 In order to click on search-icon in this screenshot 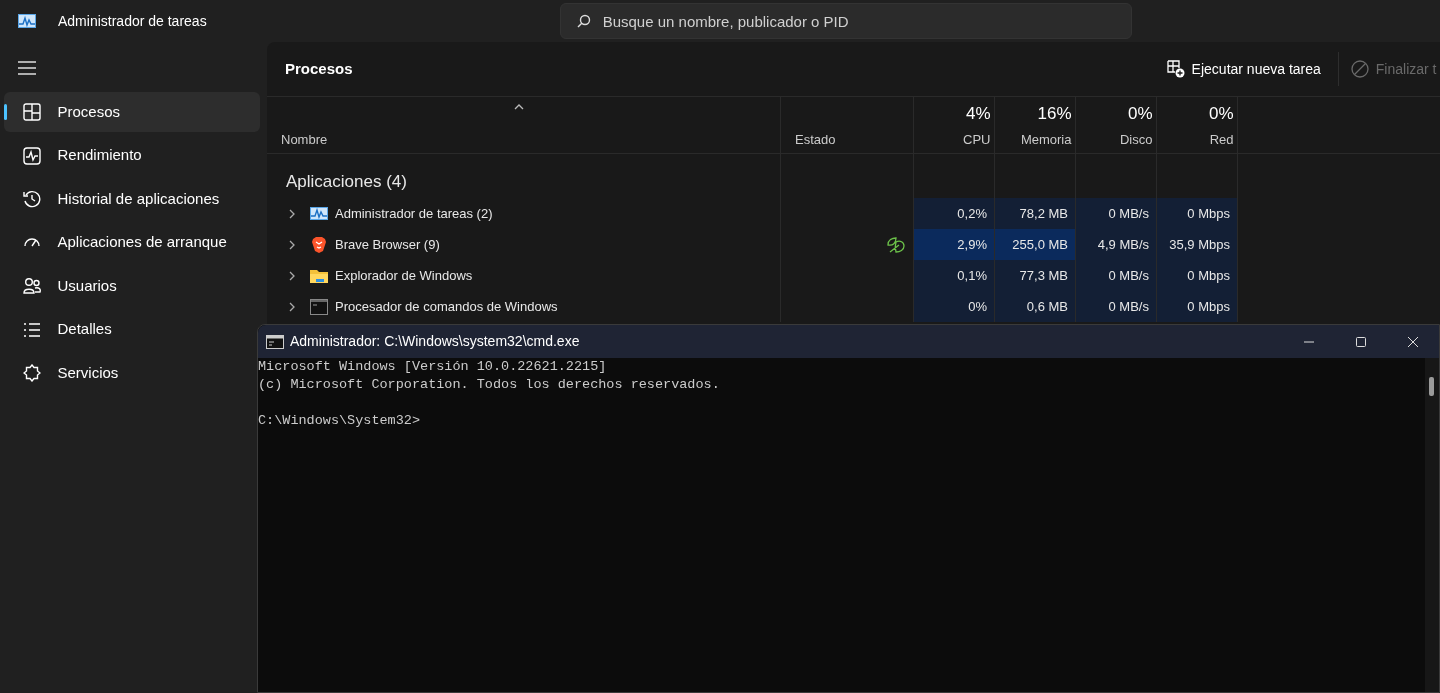, I will do `click(583, 21)`.